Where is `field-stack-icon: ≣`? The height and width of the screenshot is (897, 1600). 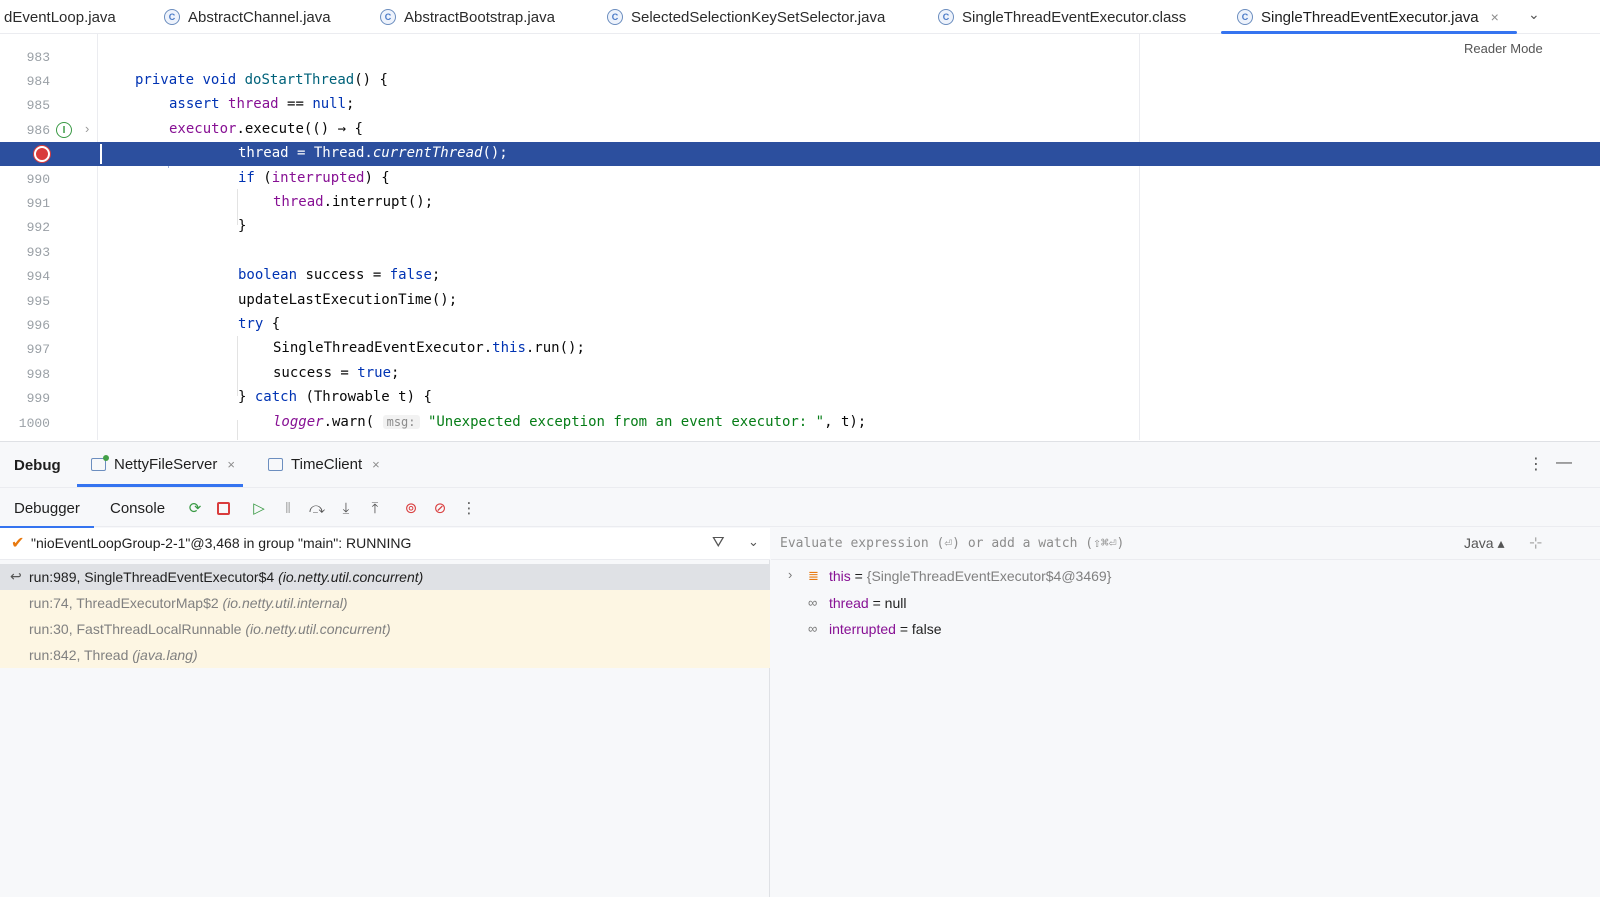 field-stack-icon: ≣ is located at coordinates (813, 575).